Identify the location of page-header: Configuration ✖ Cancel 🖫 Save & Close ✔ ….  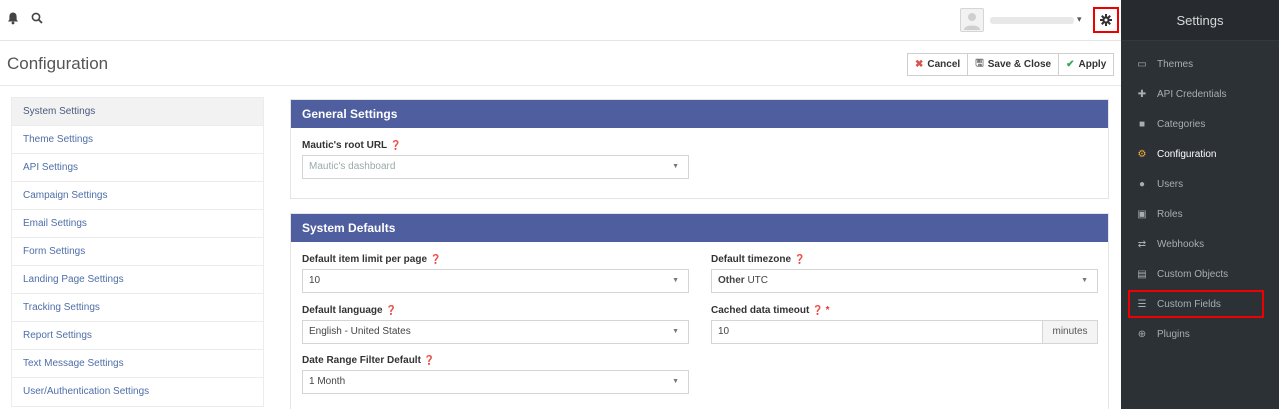
(560, 64).